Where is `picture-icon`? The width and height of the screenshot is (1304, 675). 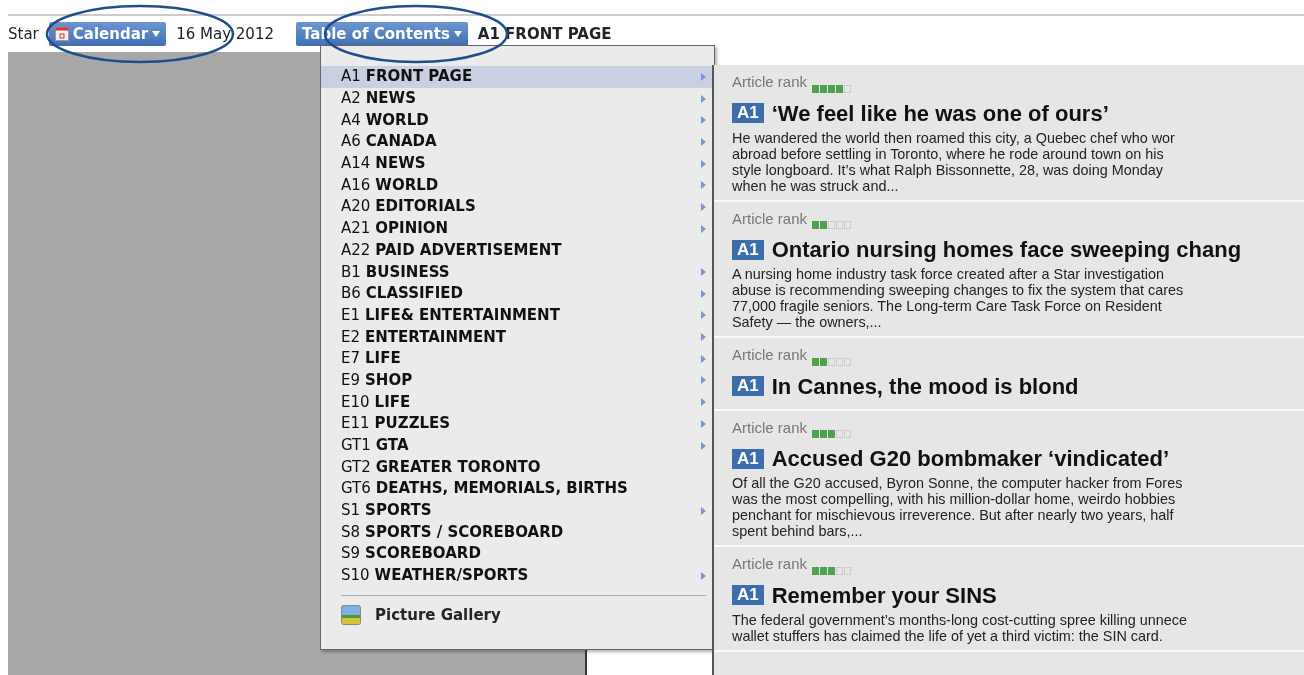
picture-icon is located at coordinates (351, 614).